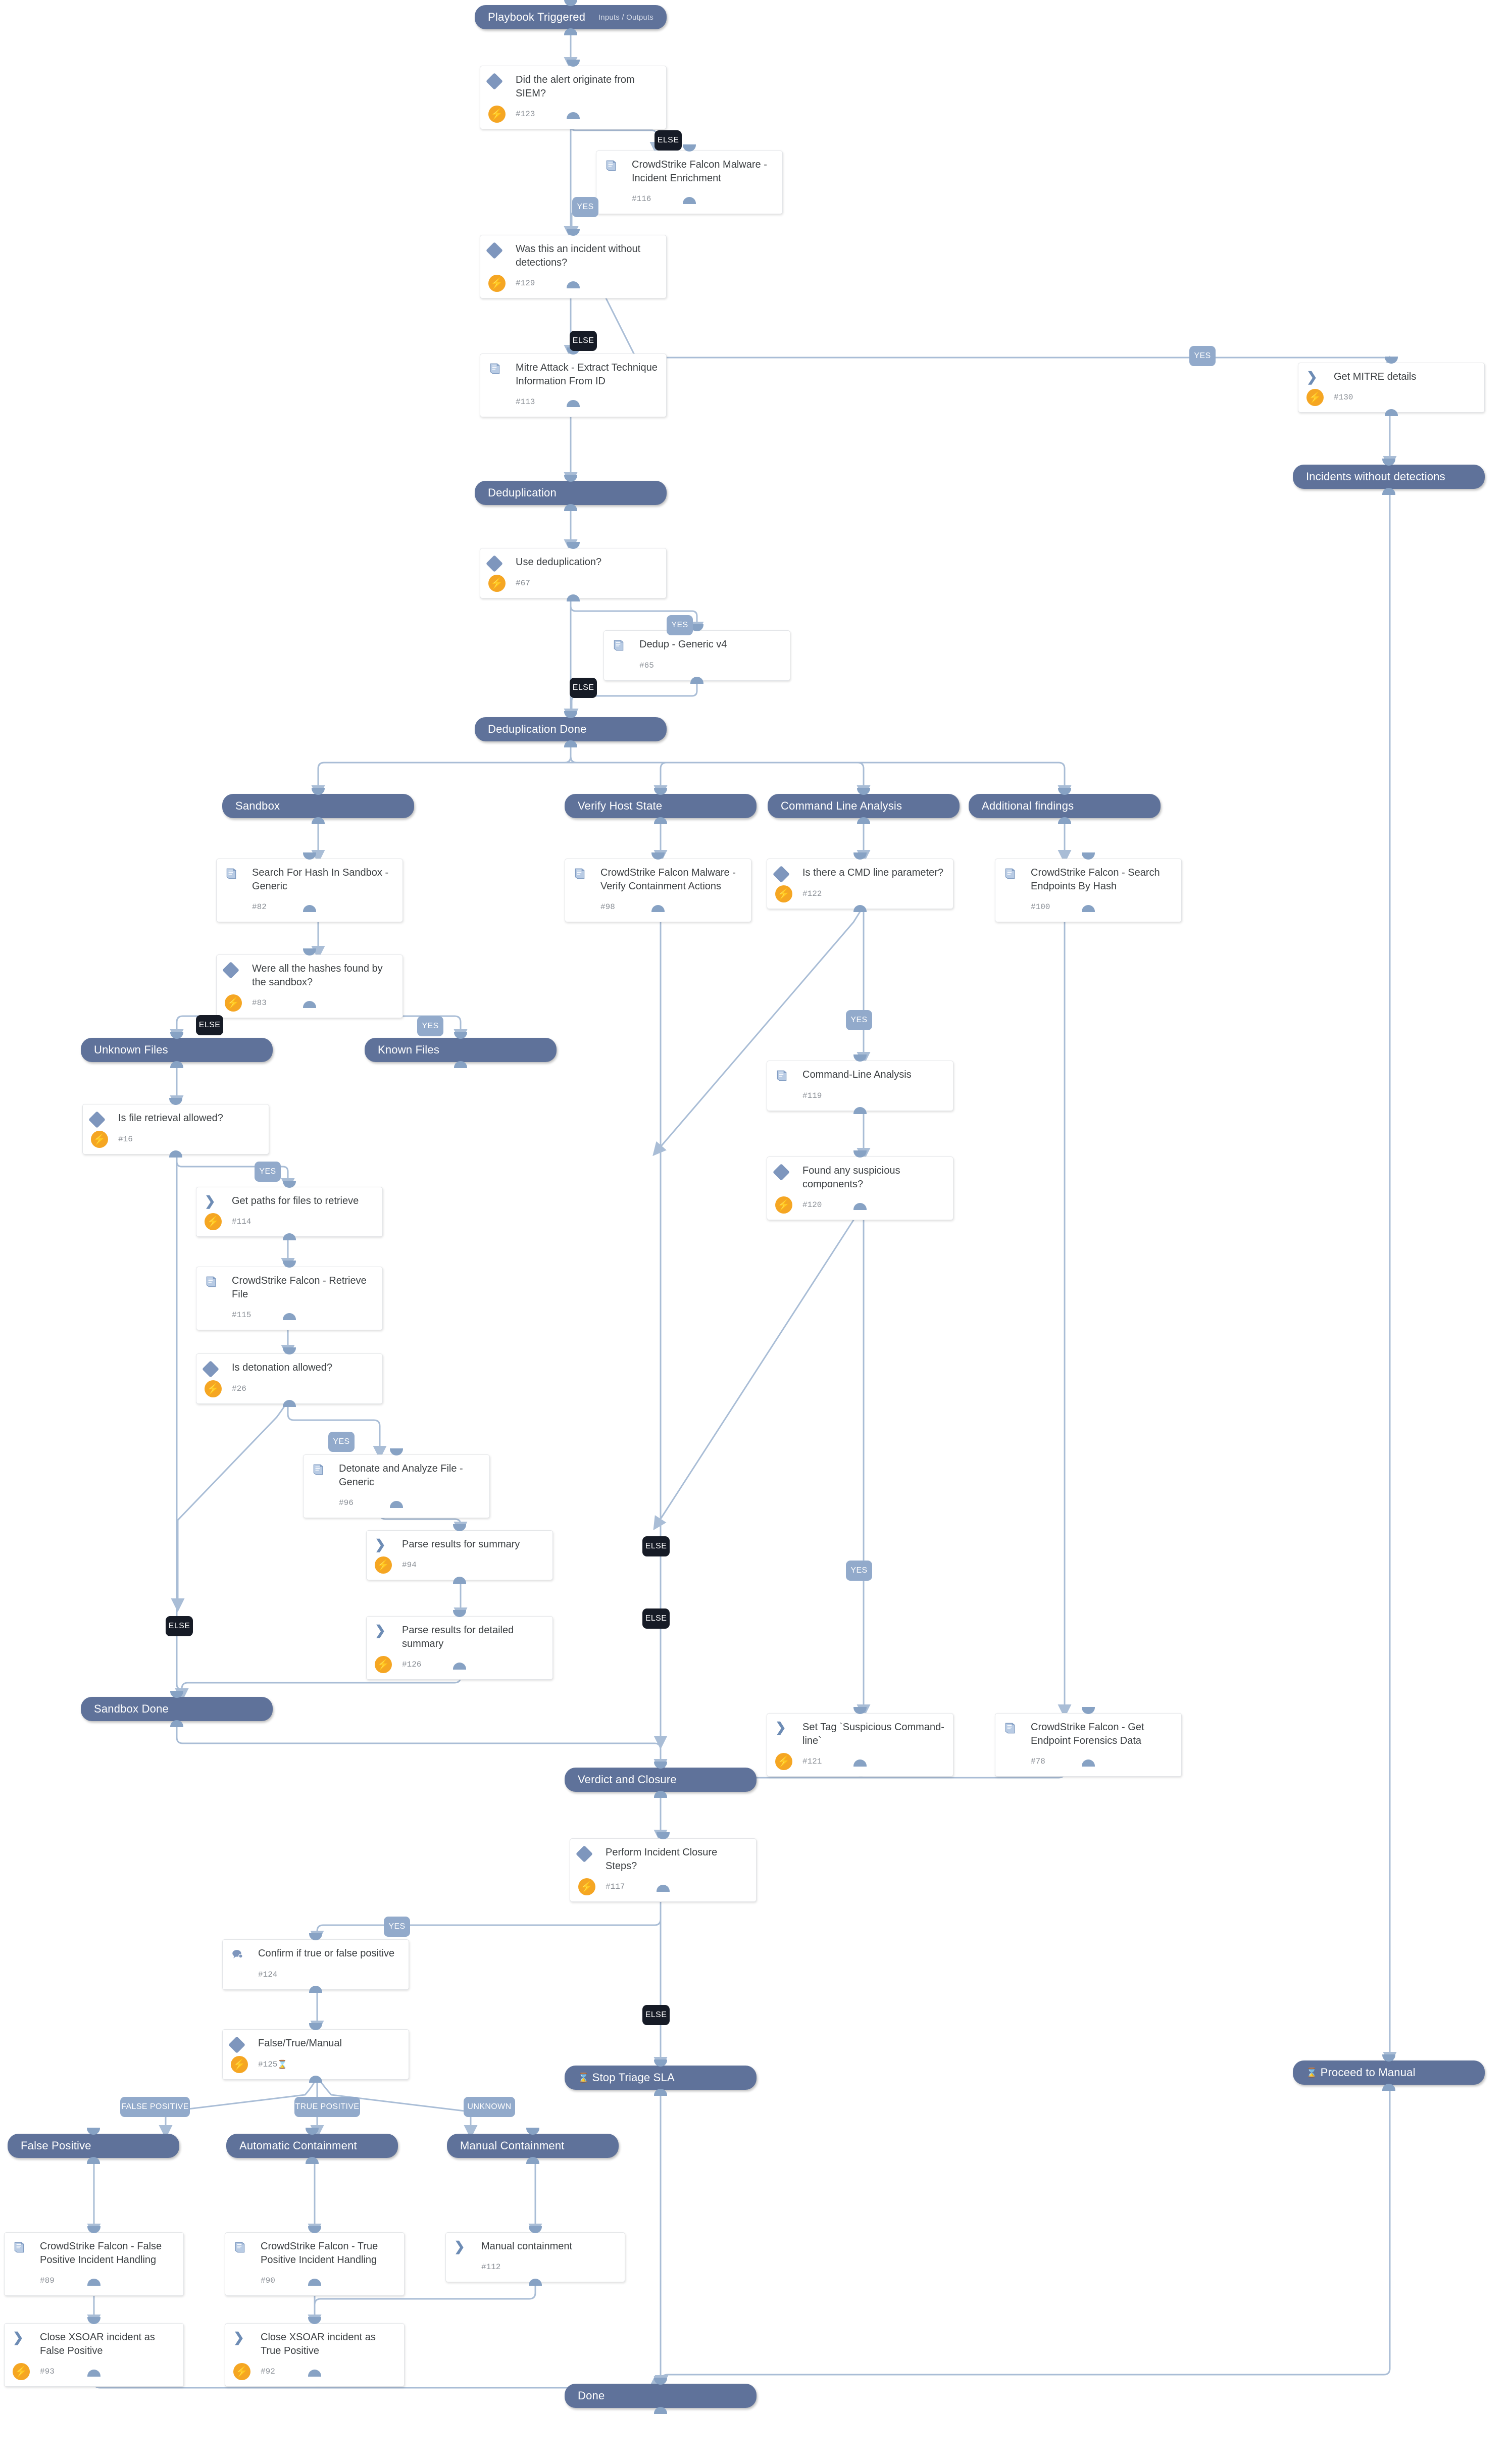 This screenshot has width=1510, height=2464. Describe the element at coordinates (259, 907) in the screenshot. I see `task-id: #82` at that location.